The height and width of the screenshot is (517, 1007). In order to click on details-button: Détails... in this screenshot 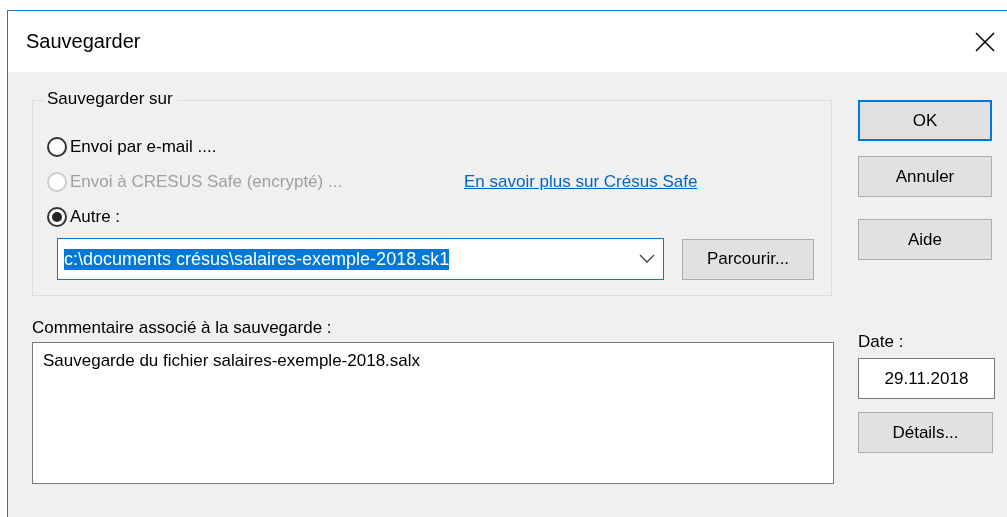, I will do `click(925, 432)`.